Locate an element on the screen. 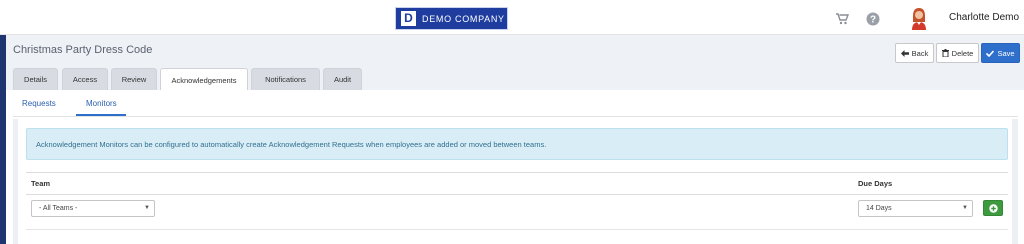 Image resolution: width=1024 pixels, height=244 pixels. save-label: Save is located at coordinates (1006, 53).